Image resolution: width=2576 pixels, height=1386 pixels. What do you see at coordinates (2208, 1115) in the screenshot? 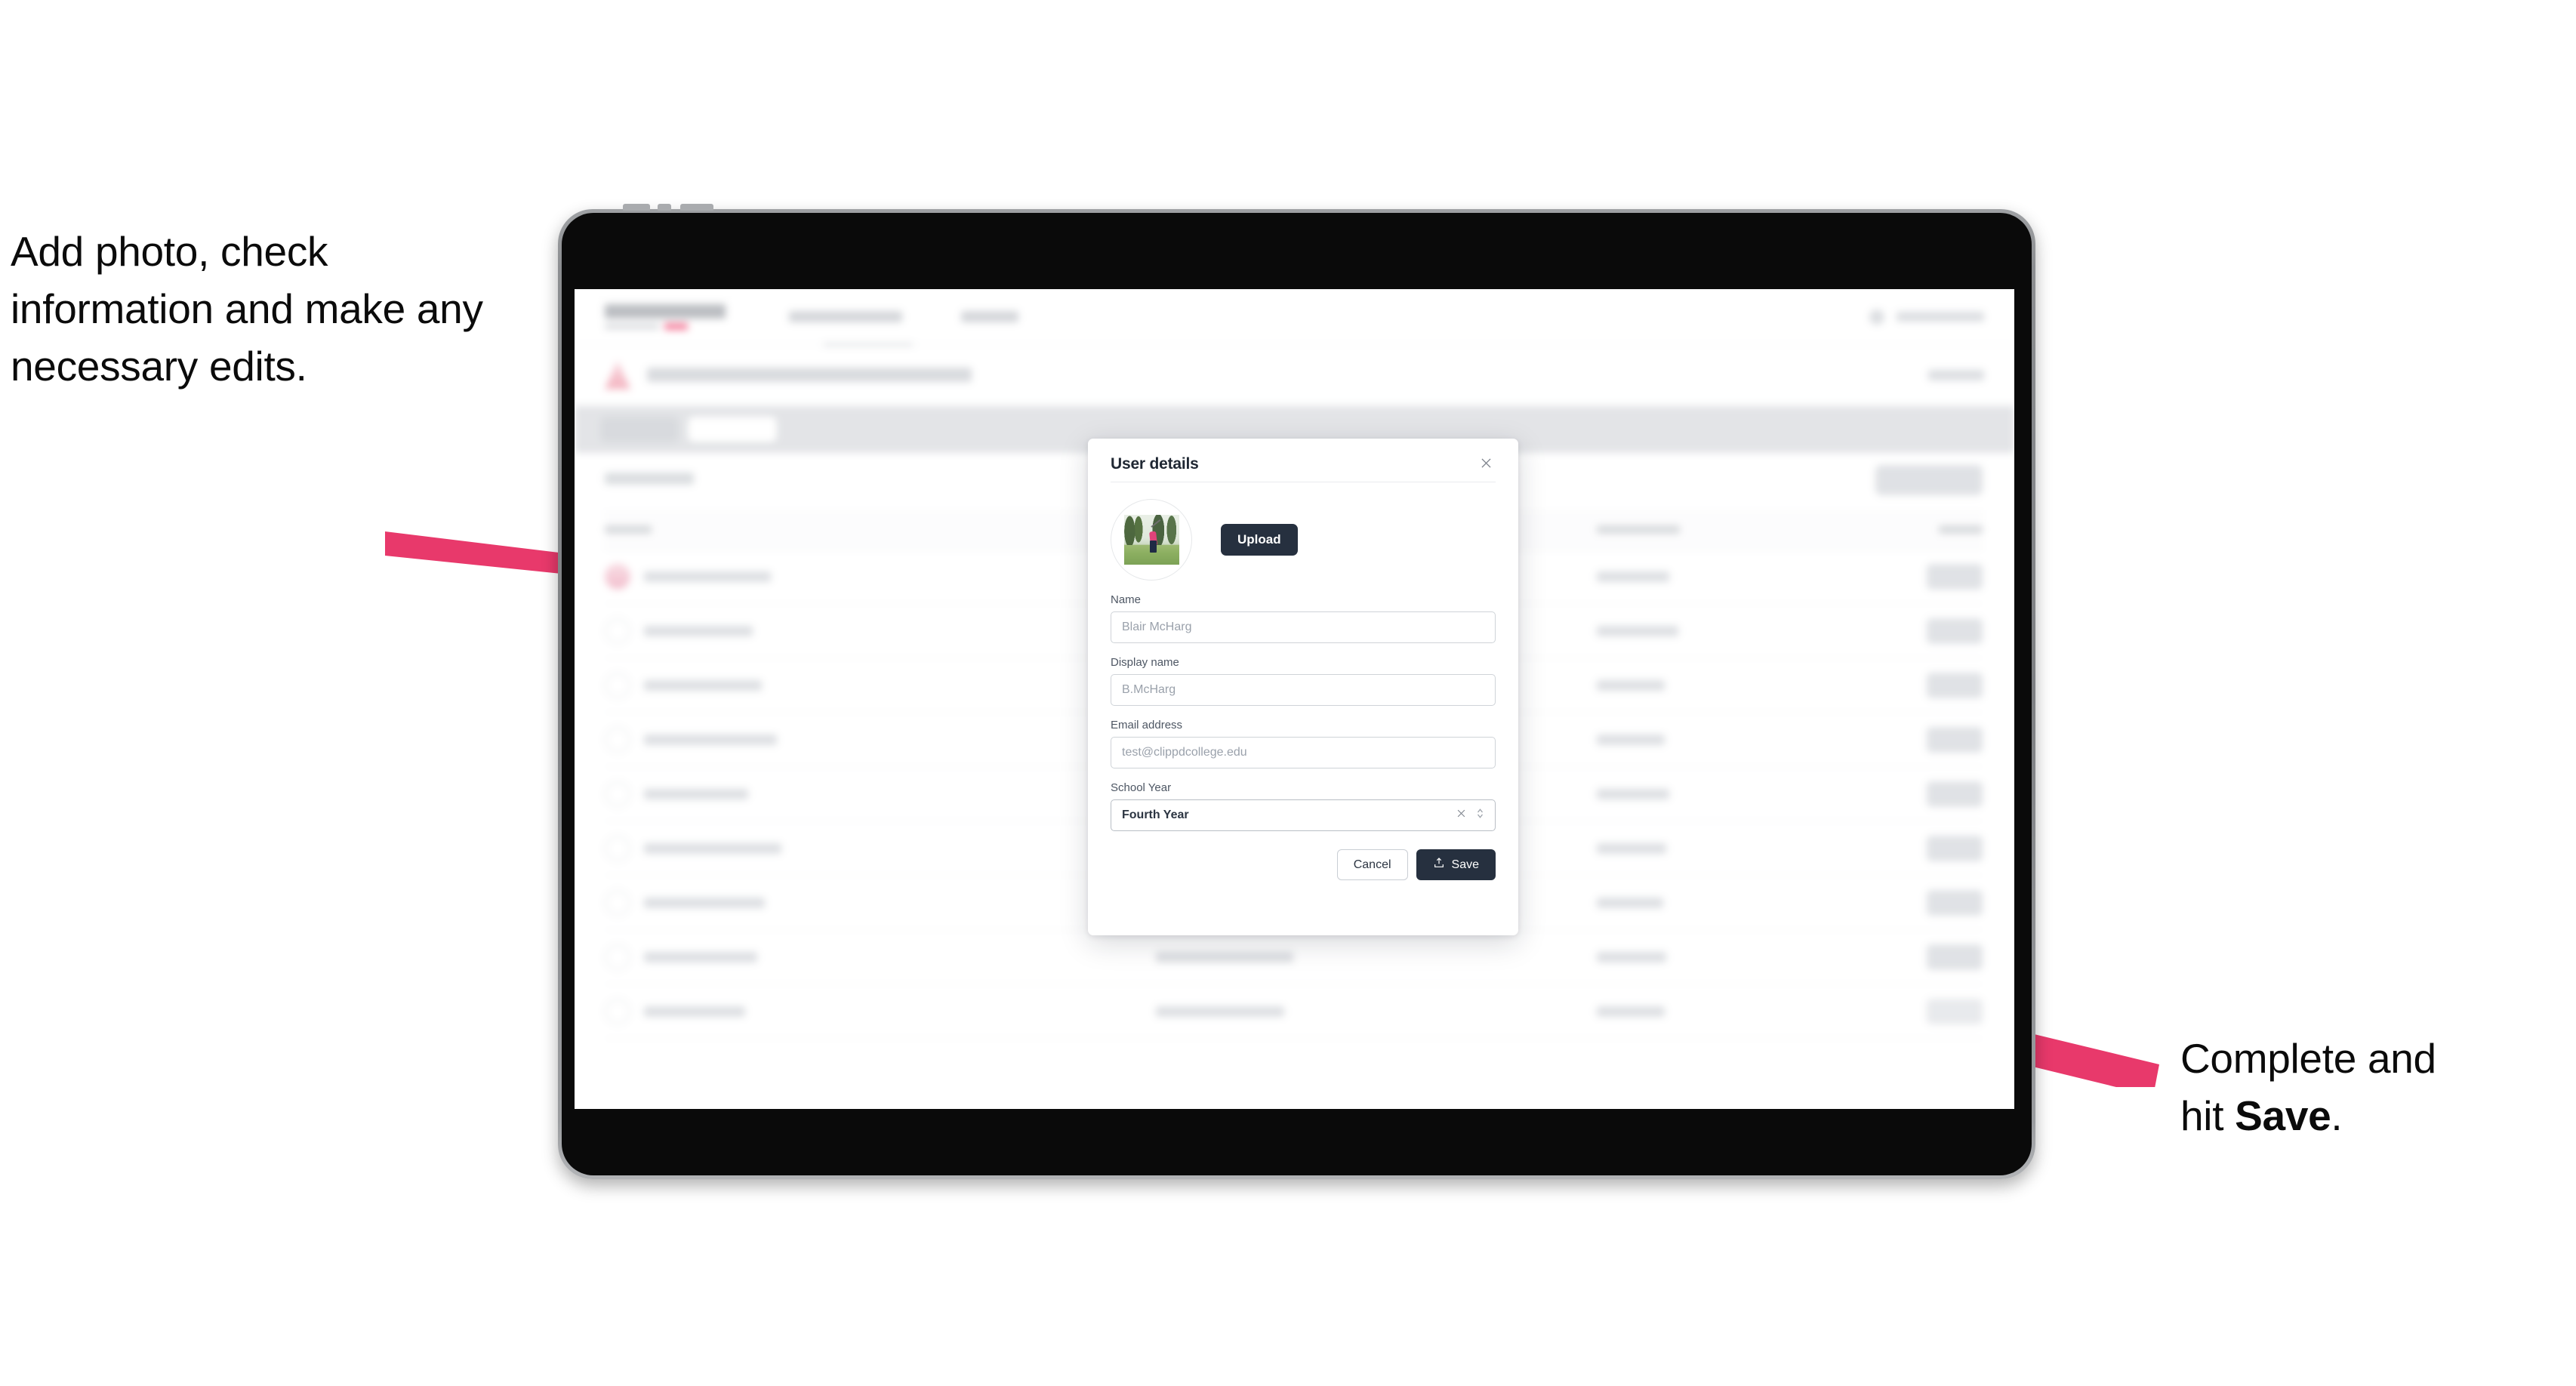
I see `annotation-right-prefix: hit` at bounding box center [2208, 1115].